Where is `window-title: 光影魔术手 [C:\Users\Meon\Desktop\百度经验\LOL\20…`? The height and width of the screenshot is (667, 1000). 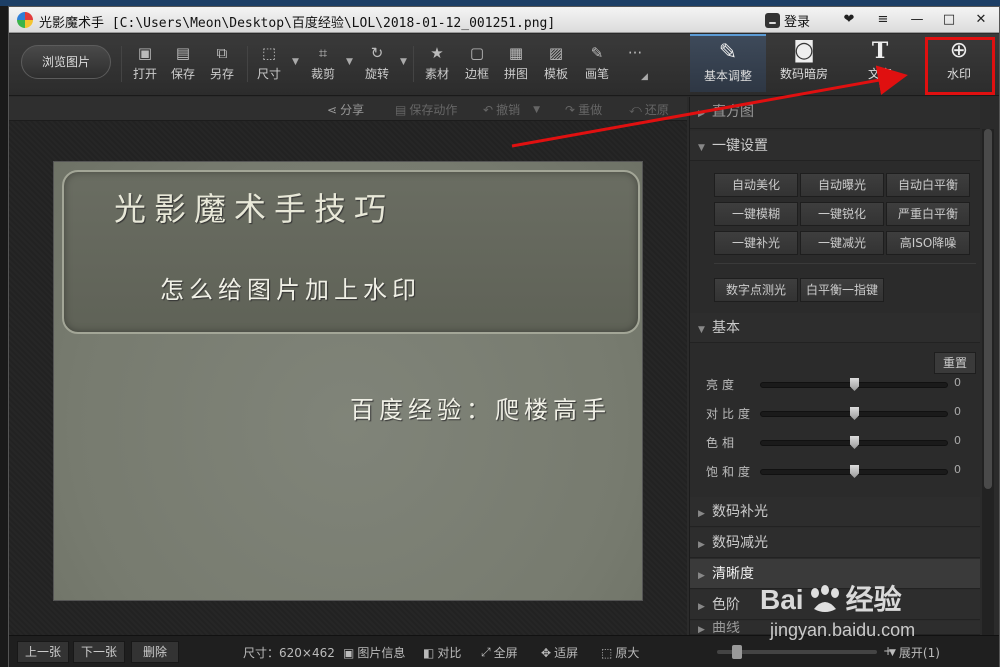 window-title: 光影魔术手 [C:\Users\Meon\Desktop\百度经验\LOL\20… is located at coordinates (297, 21).